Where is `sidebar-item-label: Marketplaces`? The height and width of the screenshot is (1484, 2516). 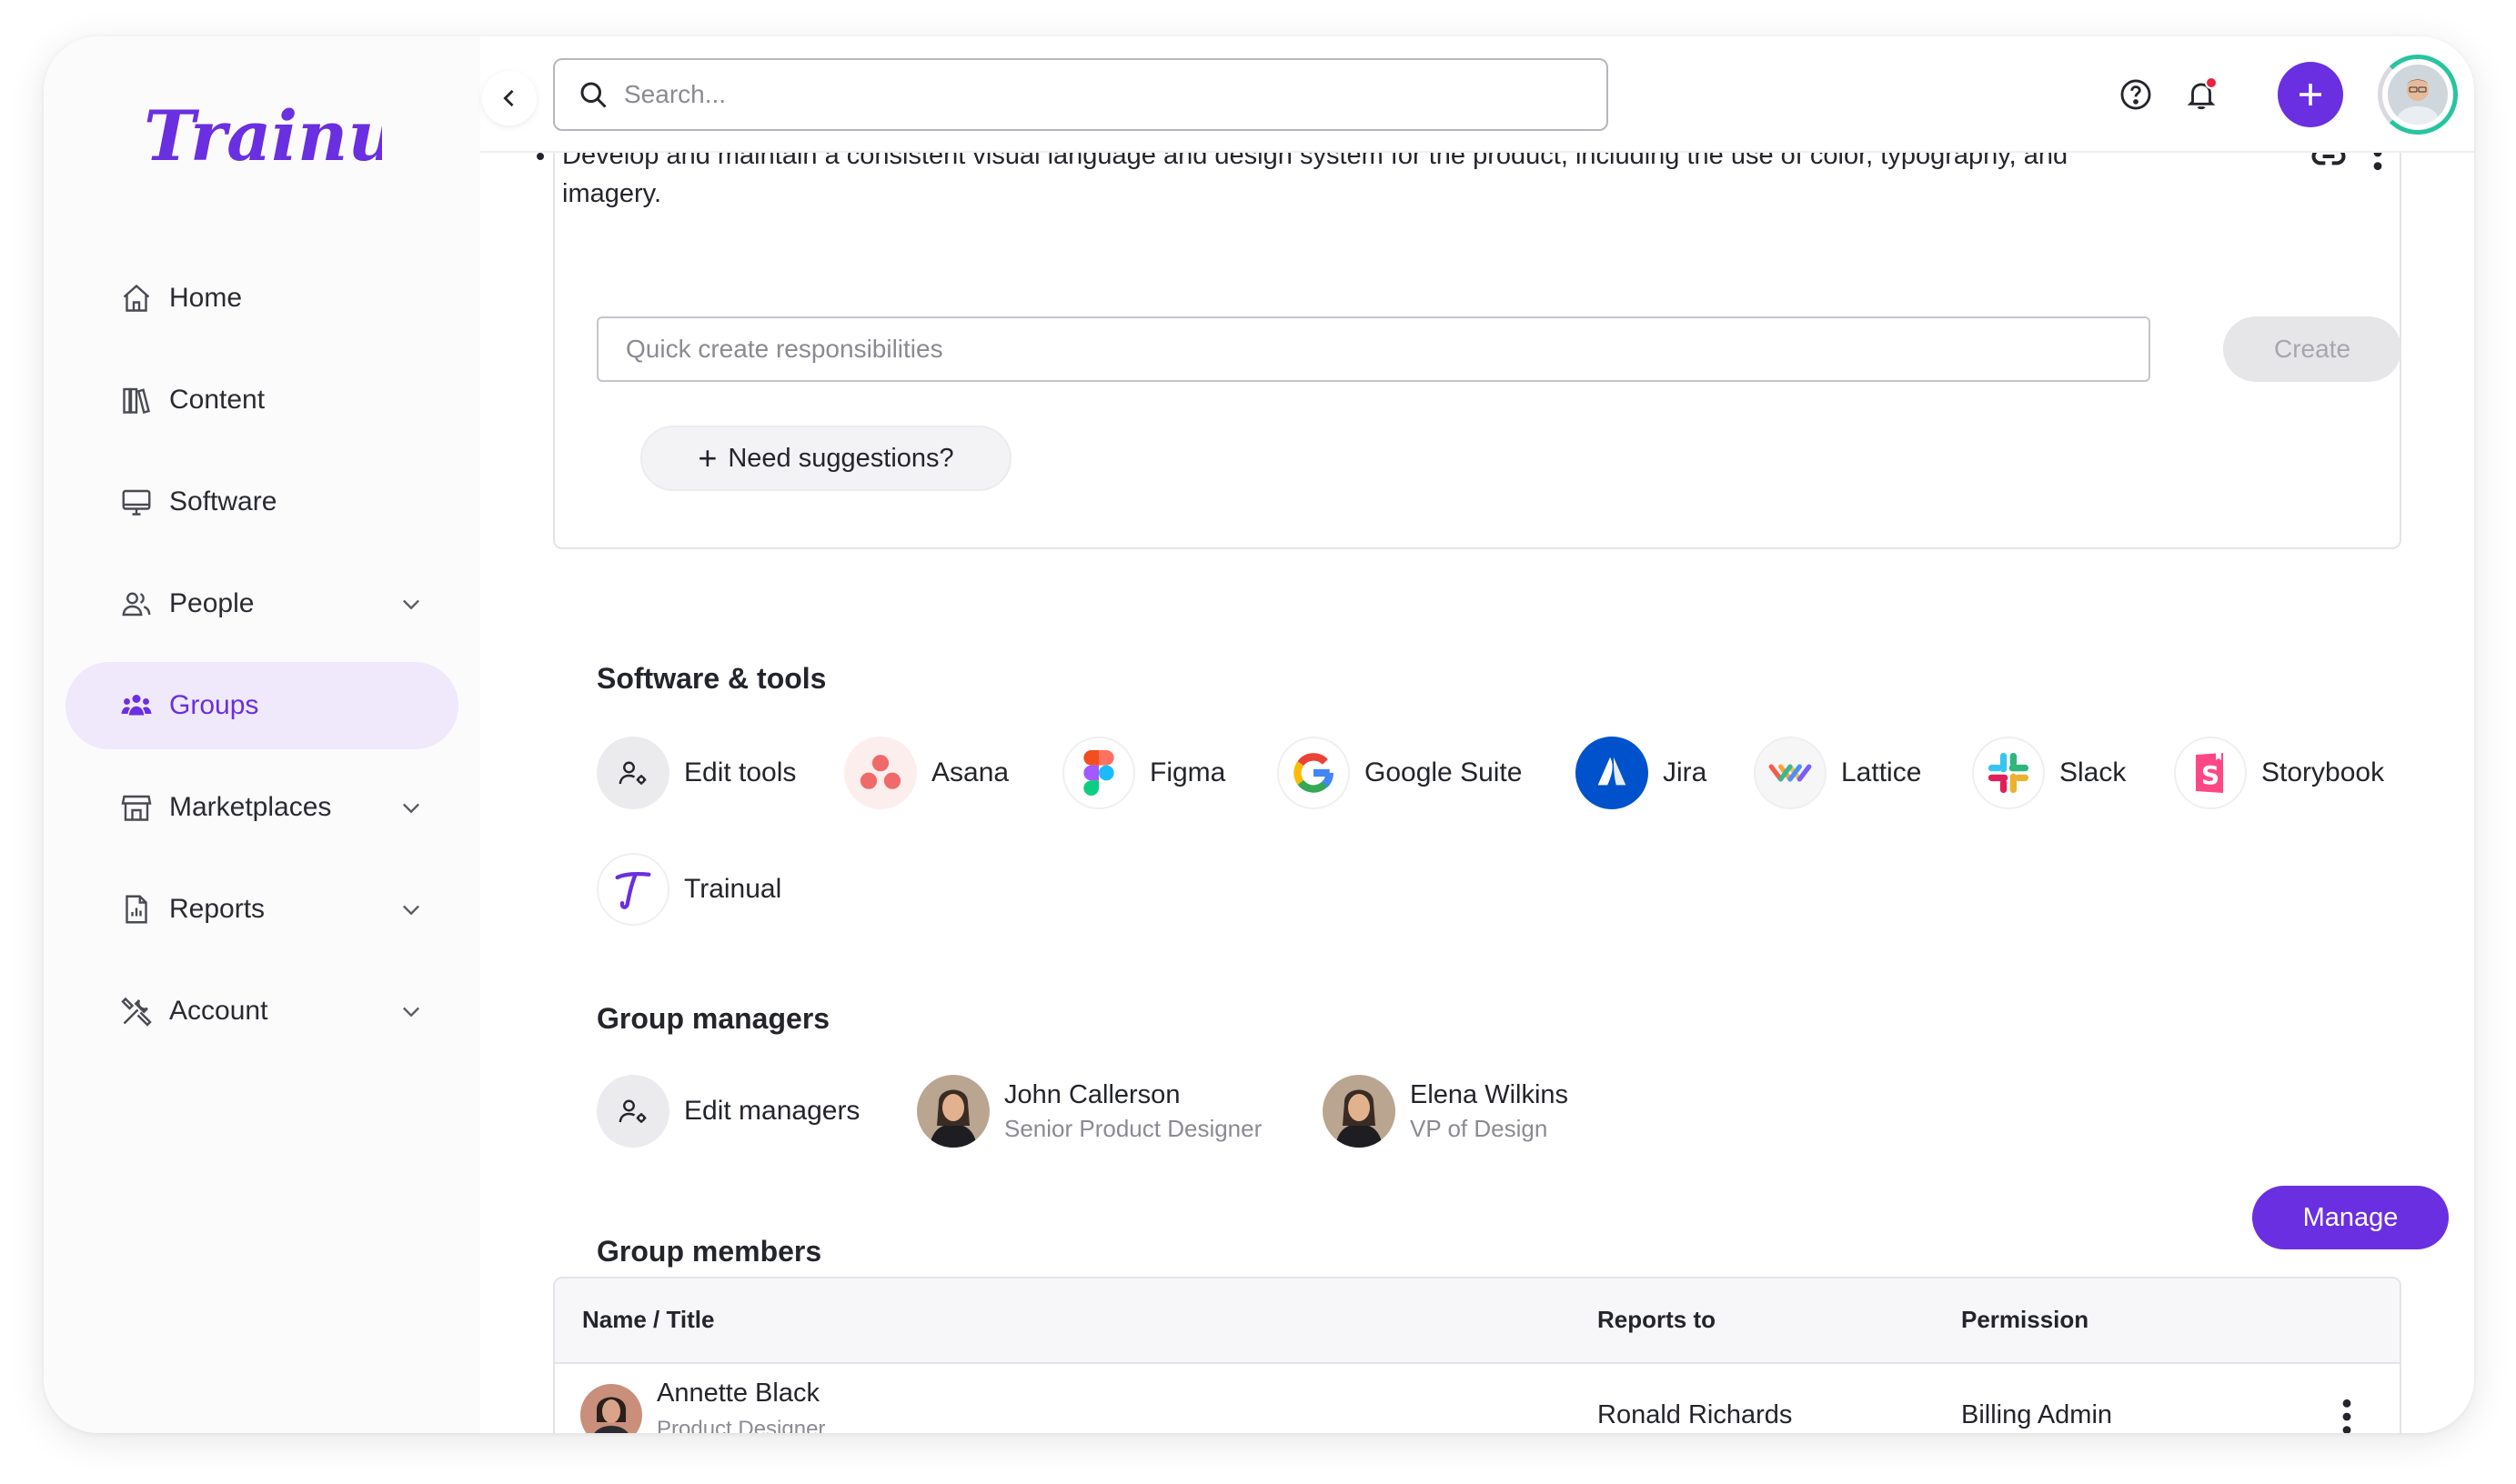 sidebar-item-label: Marketplaces is located at coordinates (251, 807).